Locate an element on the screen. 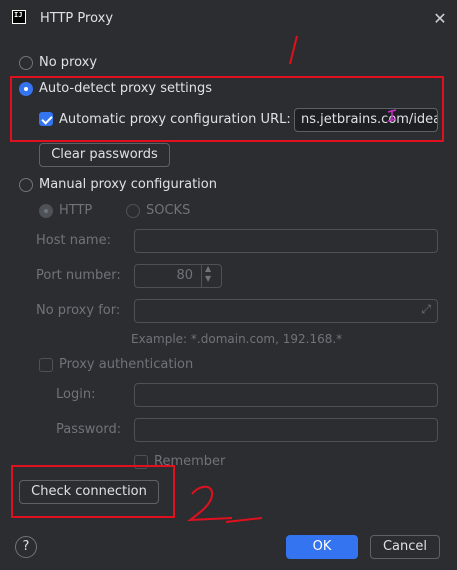 The height and width of the screenshot is (570, 457). text-cursor-icon is located at coordinates (392, 115).